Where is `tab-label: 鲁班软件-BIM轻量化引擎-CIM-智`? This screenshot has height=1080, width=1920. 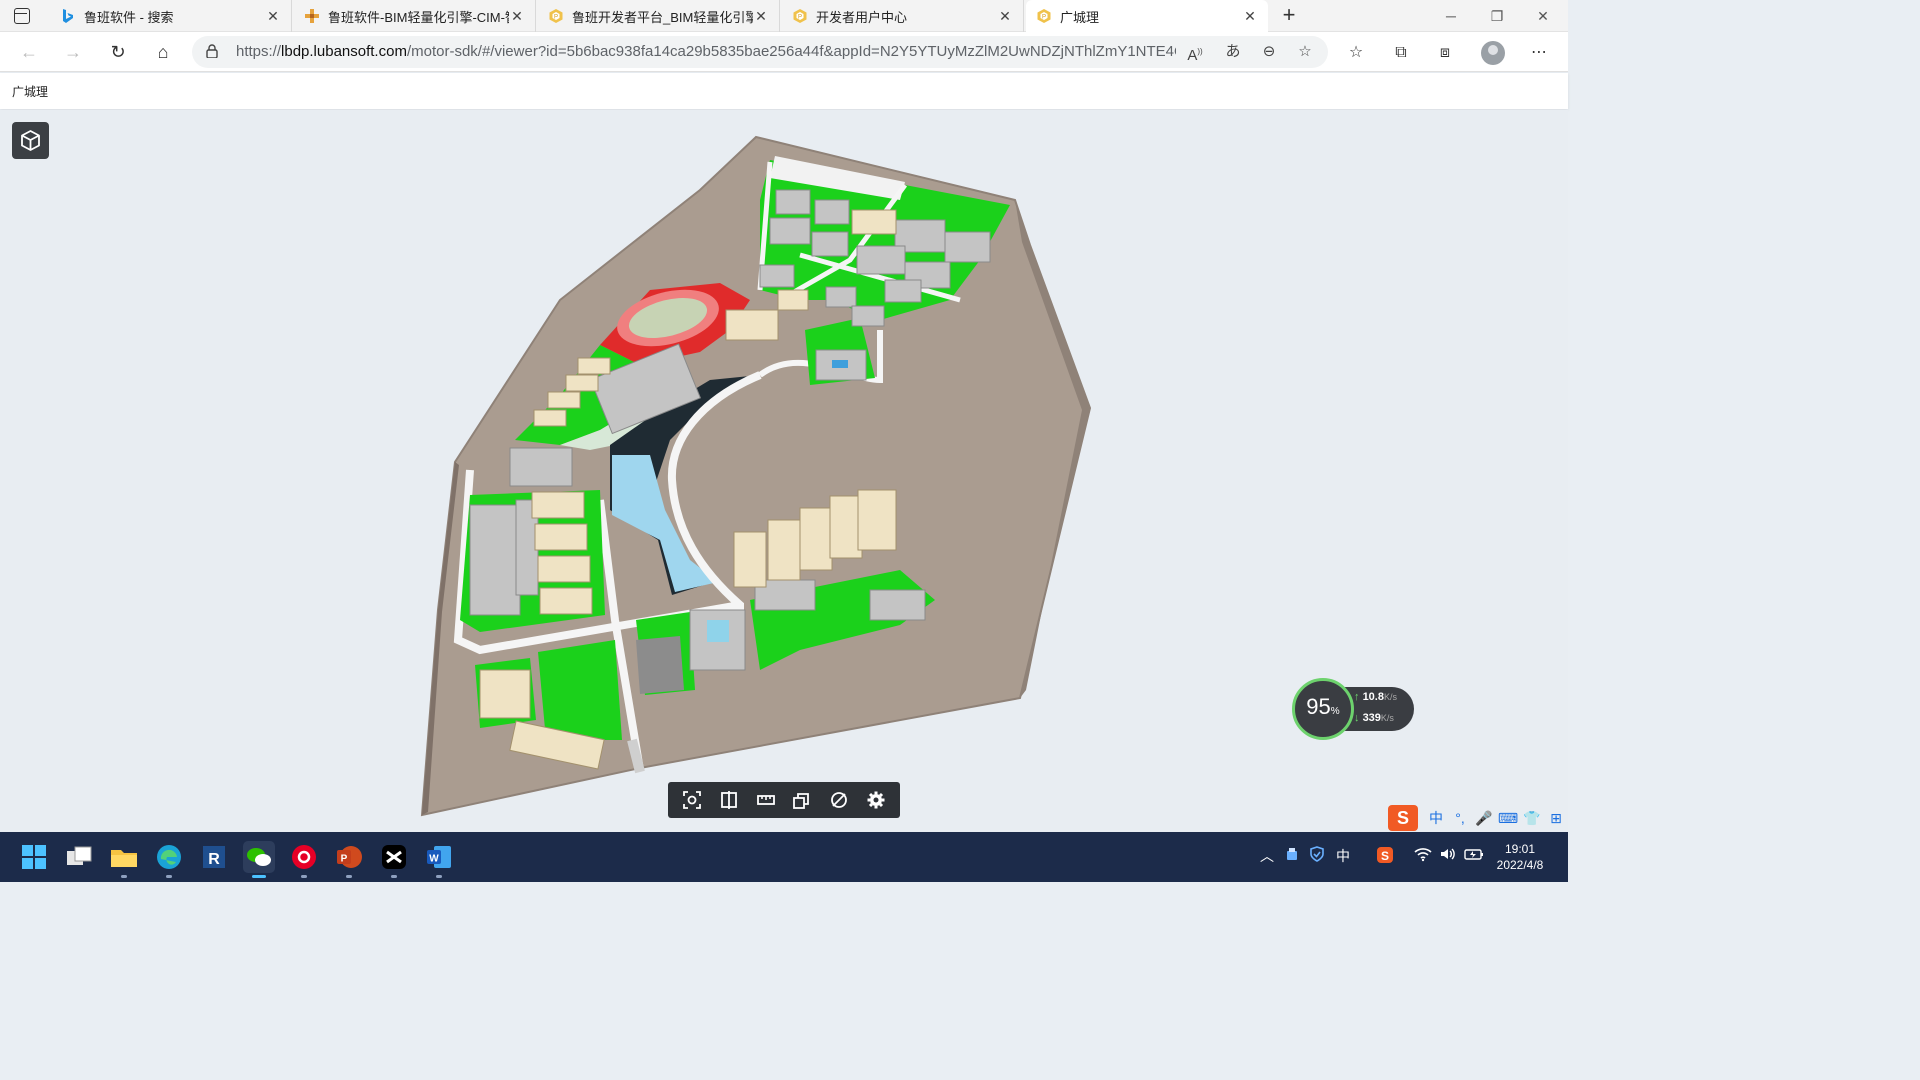
tab-label: 鲁班软件-BIM轻量化引擎-CIM-智 is located at coordinates (418, 17).